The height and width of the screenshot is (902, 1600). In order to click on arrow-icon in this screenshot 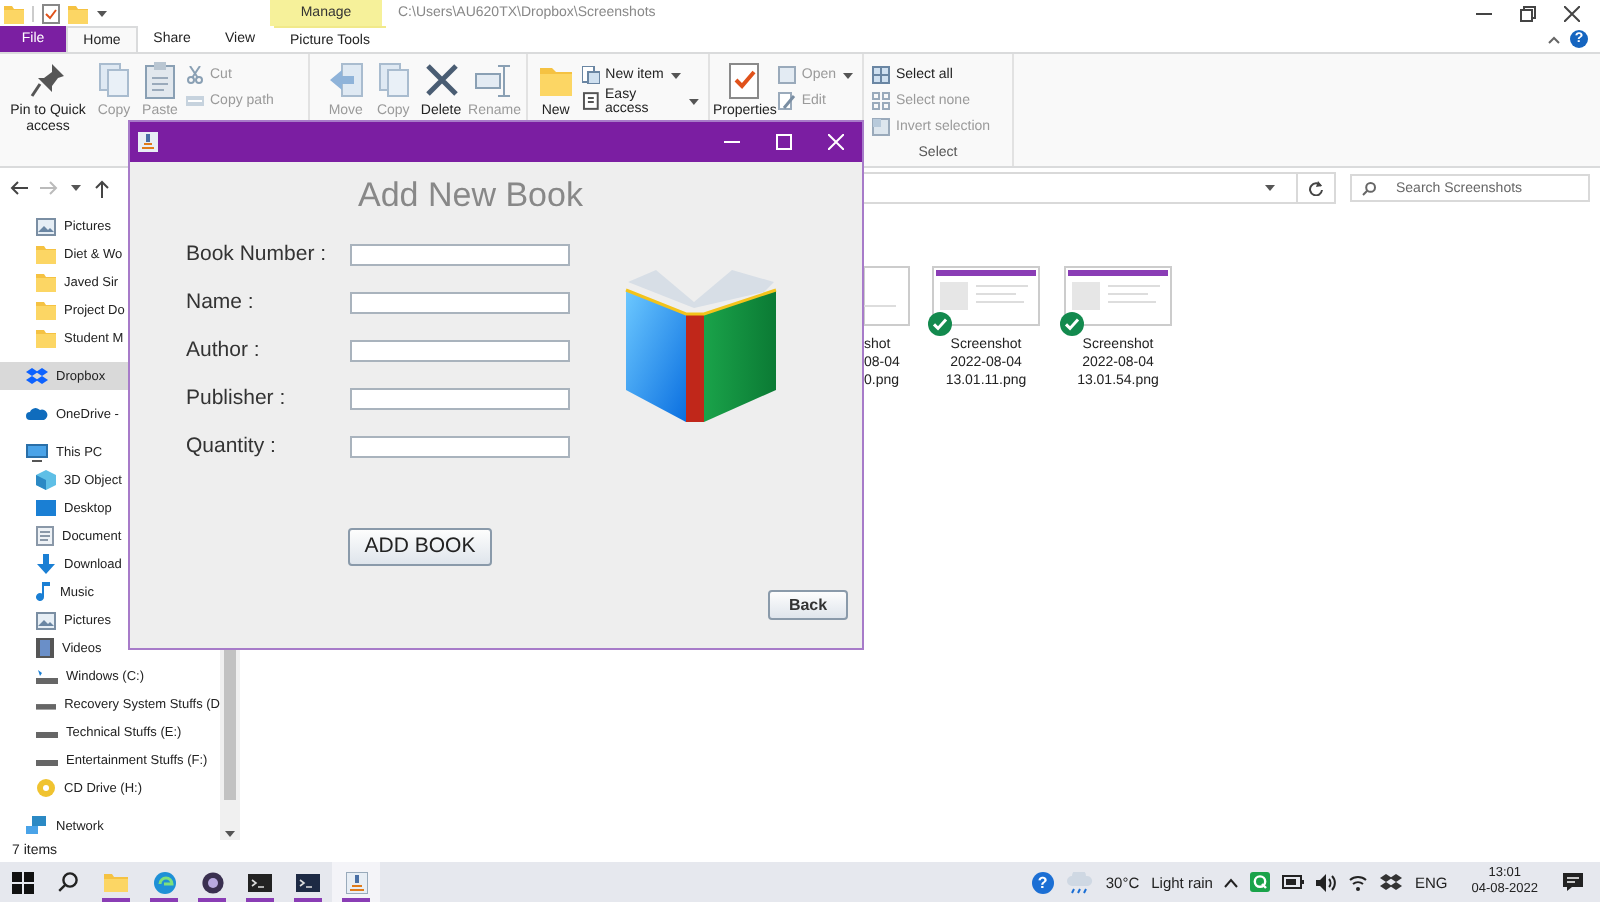, I will do `click(345, 80)`.